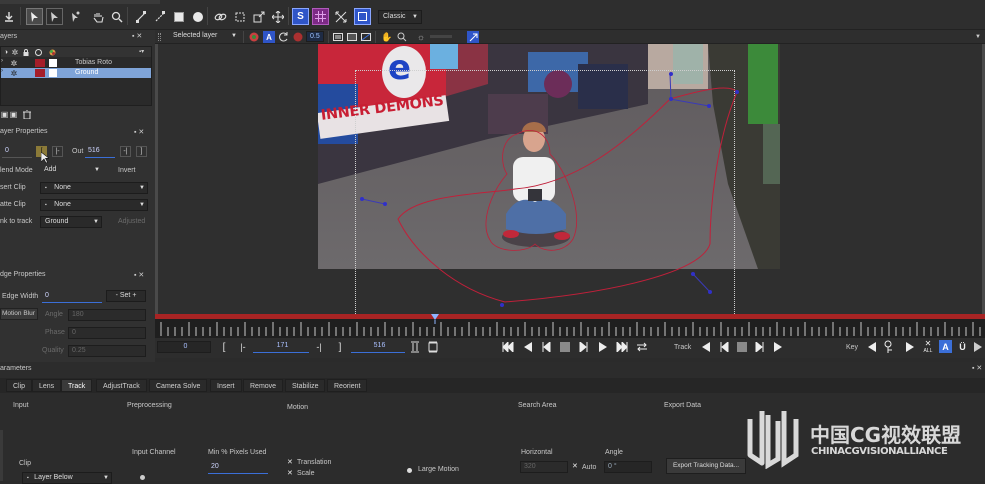  What do you see at coordinates (19, 314) in the screenshot?
I see `motion-blur-toggle: Motion Blur` at bounding box center [19, 314].